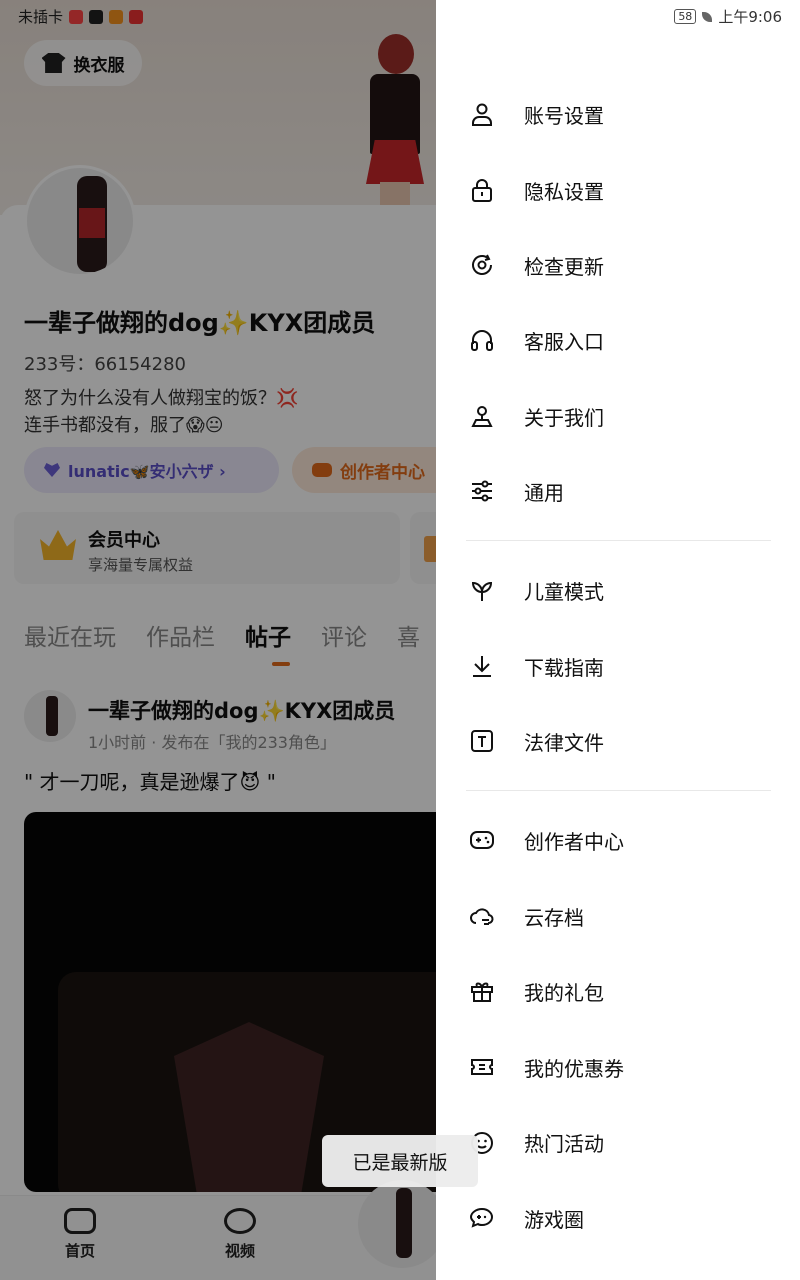  What do you see at coordinates (554, 917) in the screenshot?
I see `menu-label: 云存档` at bounding box center [554, 917].